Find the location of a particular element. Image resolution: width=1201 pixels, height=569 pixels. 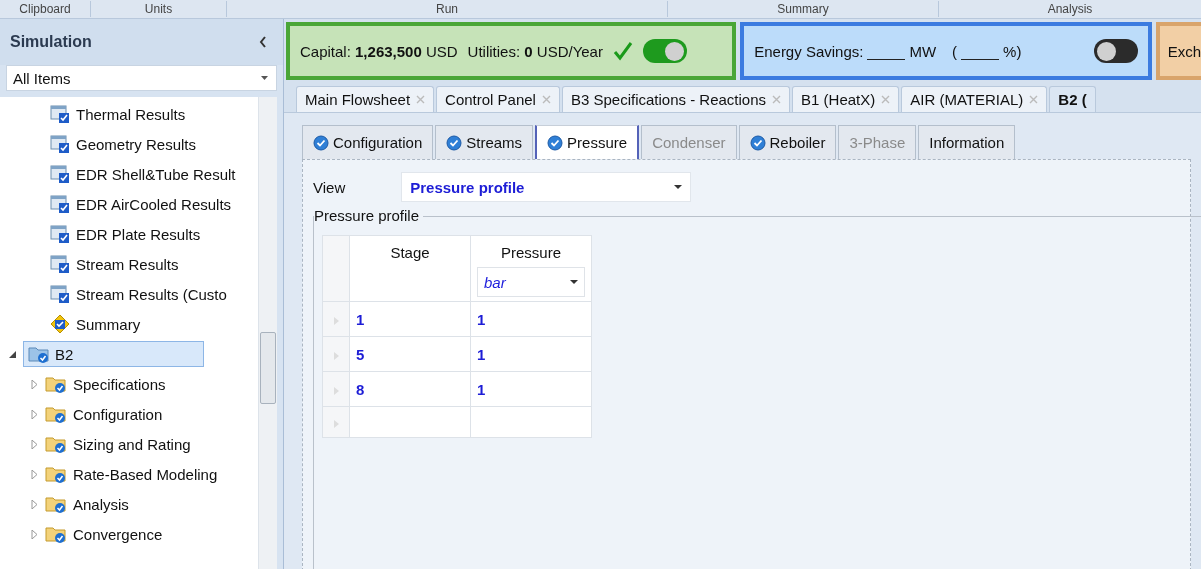

expander-icon is located at coordinates (12, 354).